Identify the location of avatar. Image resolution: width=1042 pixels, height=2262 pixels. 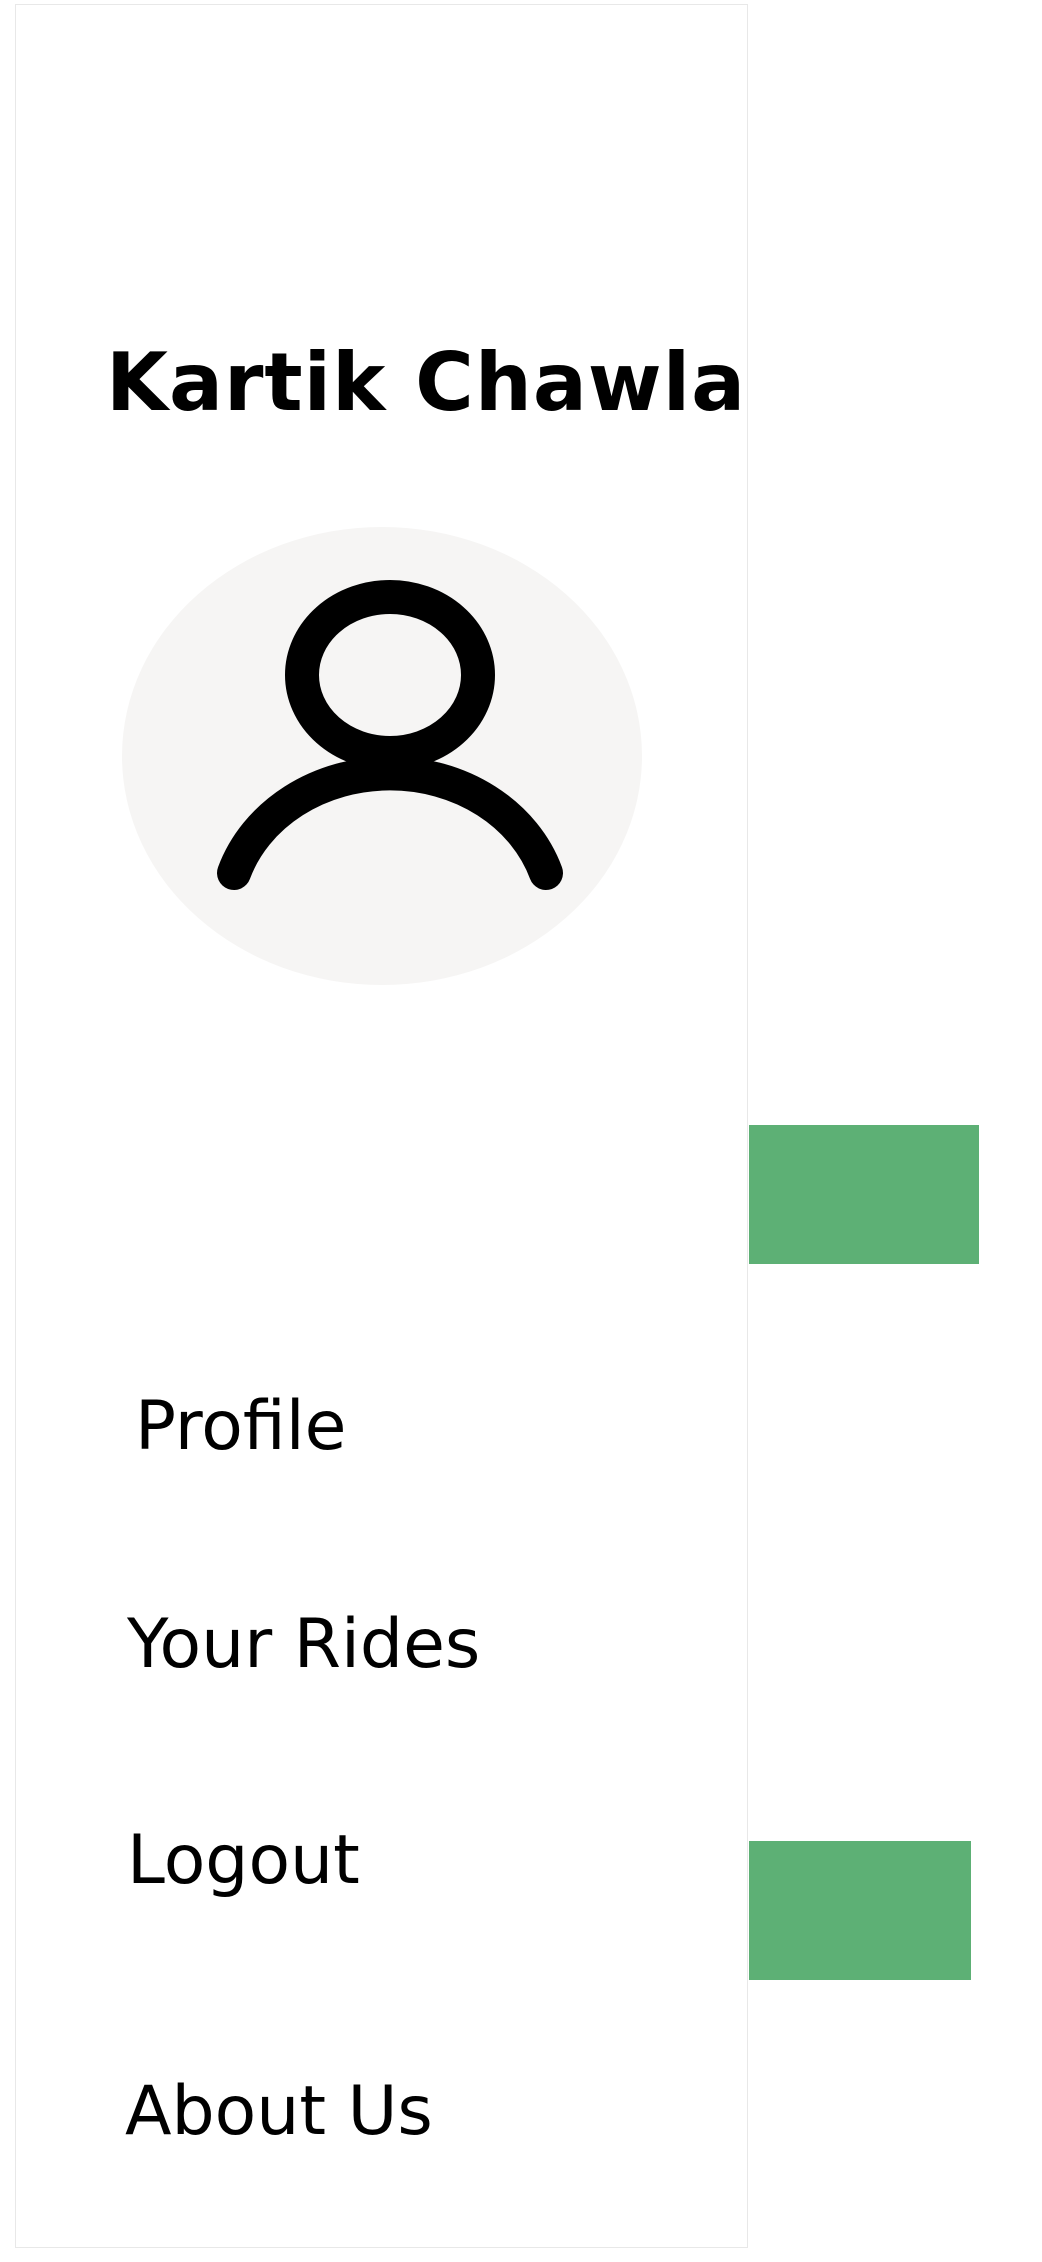
(382, 756).